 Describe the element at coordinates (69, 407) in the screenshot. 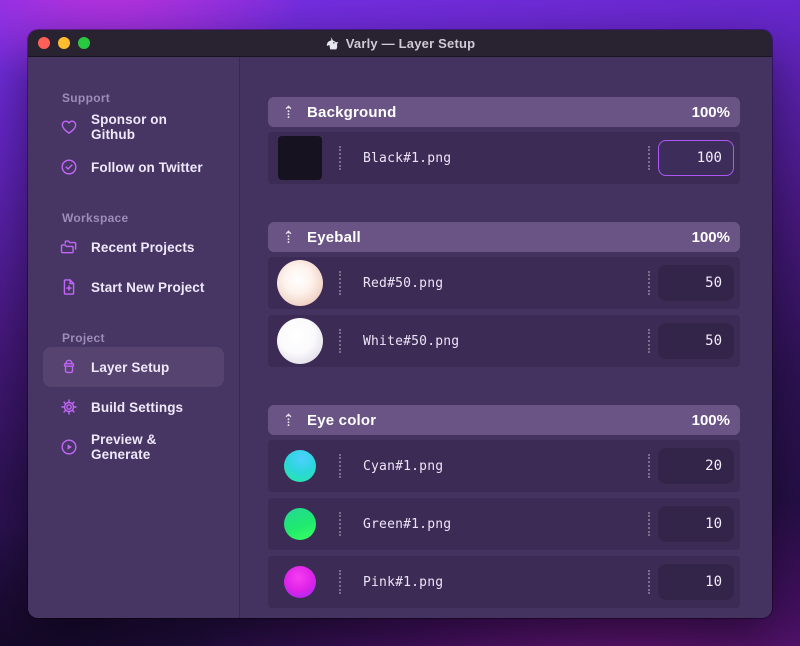

I see `gear-icon` at that location.